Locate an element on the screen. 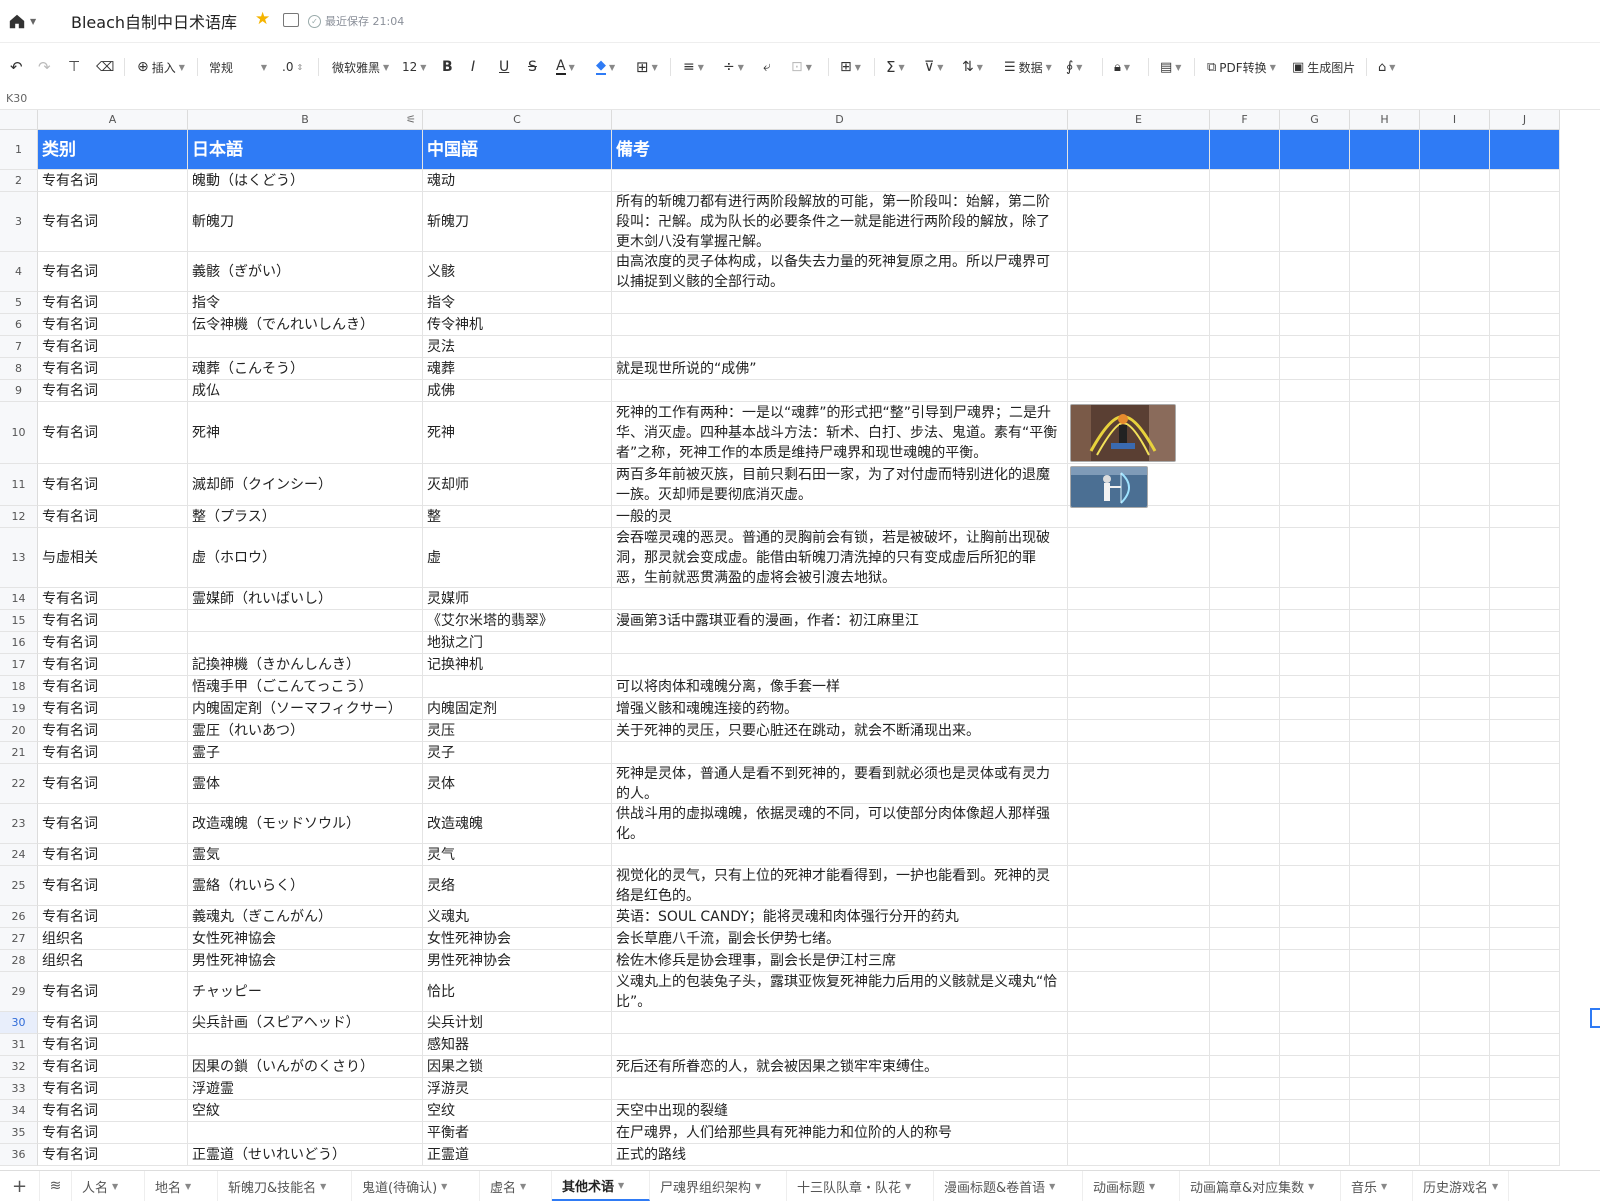 This screenshot has height=1201, width=1600. row-number: 21 is located at coordinates (19, 753).